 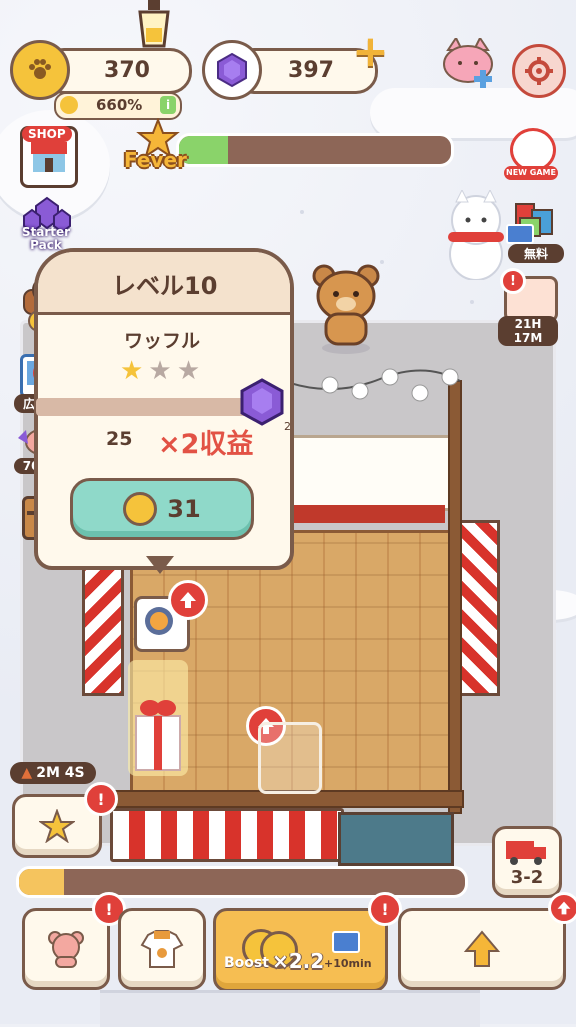 What do you see at coordinates (66, 949) in the screenshot?
I see `teddy-bear-icon` at bounding box center [66, 949].